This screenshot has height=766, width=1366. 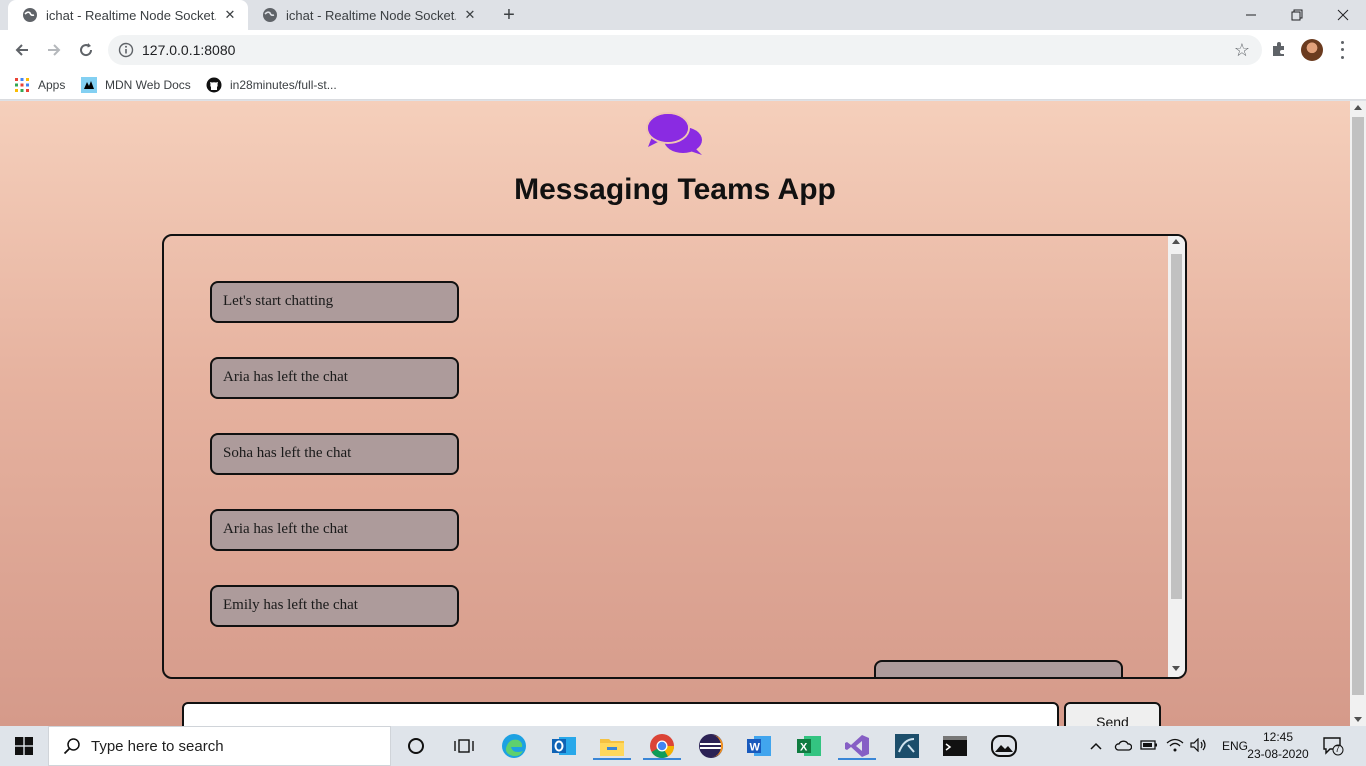 What do you see at coordinates (1149, 746) in the screenshot?
I see `battery-icon` at bounding box center [1149, 746].